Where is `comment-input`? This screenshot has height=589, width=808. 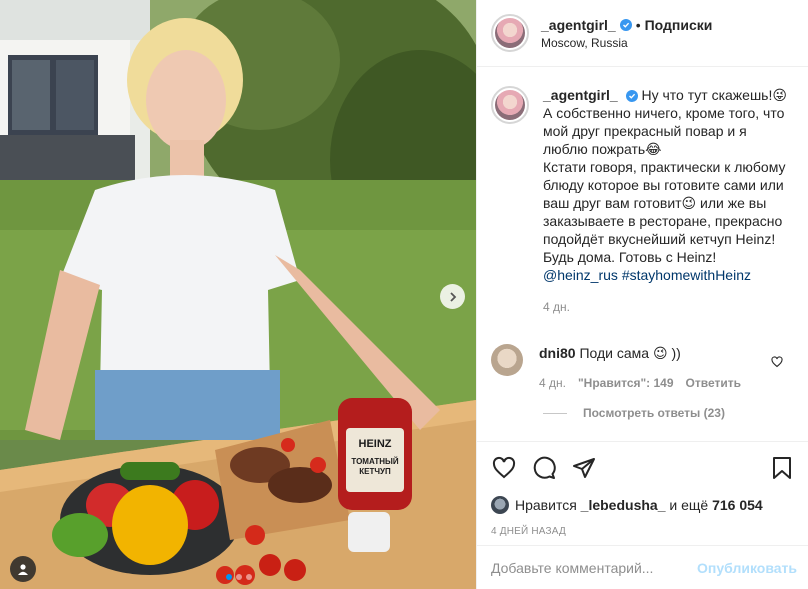
comment-input is located at coordinates (594, 567).